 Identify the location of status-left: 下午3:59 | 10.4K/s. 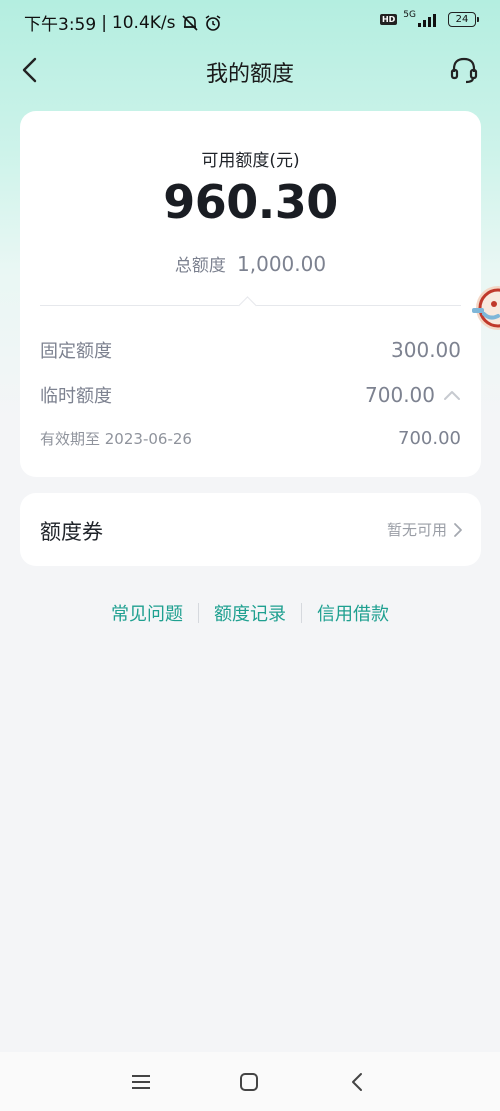
(123, 22).